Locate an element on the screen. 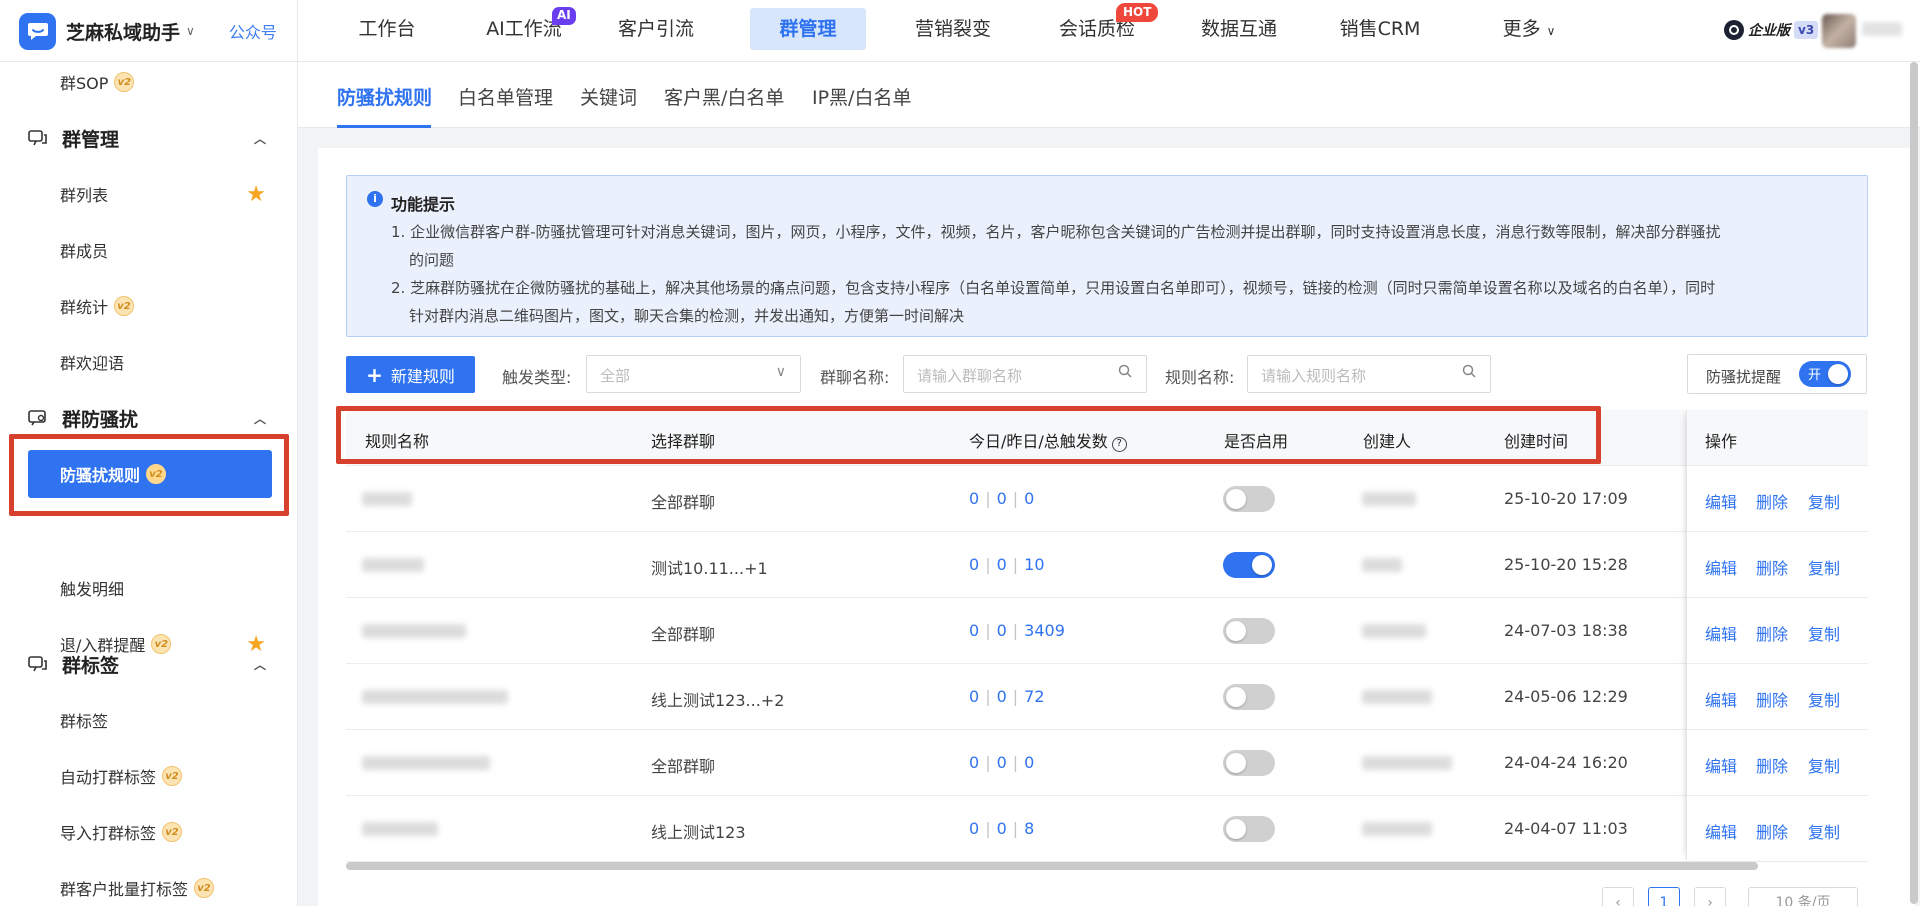  sidebar-item-group-welcome: 群欢迎语 is located at coordinates (149, 362).